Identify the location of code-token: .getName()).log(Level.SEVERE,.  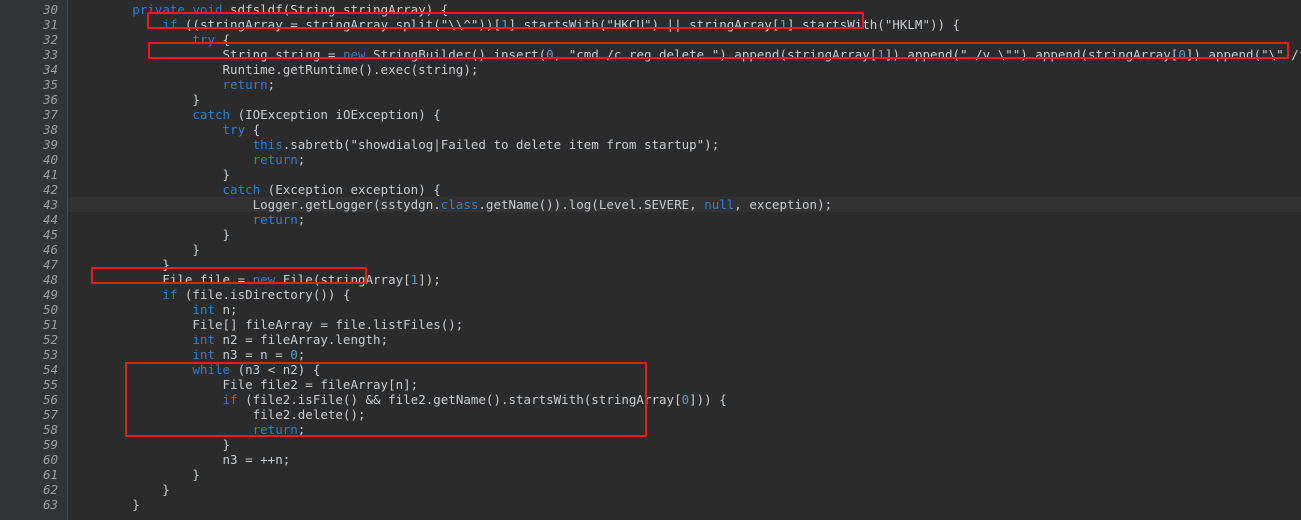
(591, 204).